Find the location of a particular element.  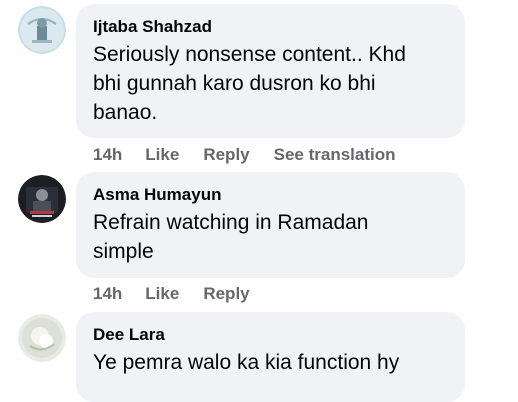

see-translation-button: See translation is located at coordinates (335, 155).